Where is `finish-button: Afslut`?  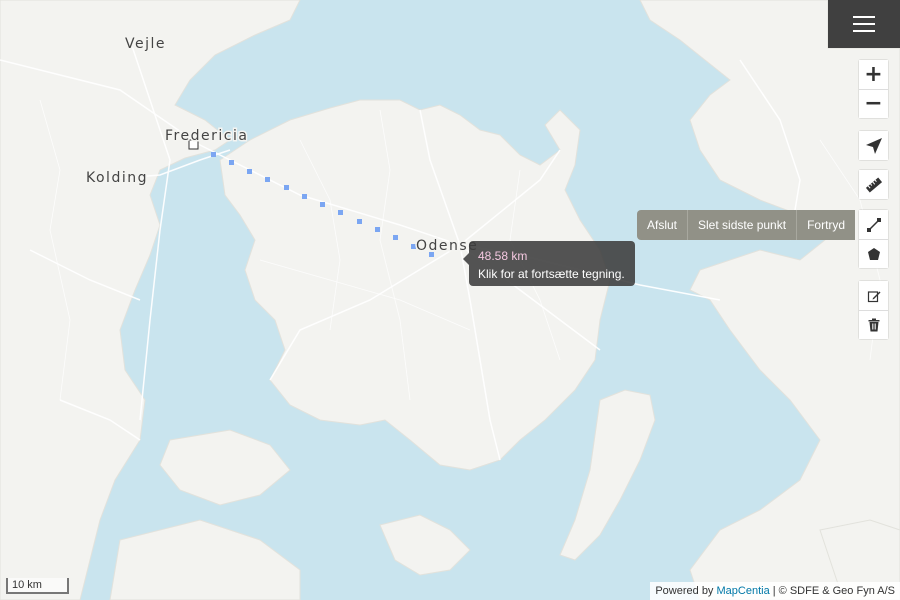 finish-button: Afslut is located at coordinates (662, 225).